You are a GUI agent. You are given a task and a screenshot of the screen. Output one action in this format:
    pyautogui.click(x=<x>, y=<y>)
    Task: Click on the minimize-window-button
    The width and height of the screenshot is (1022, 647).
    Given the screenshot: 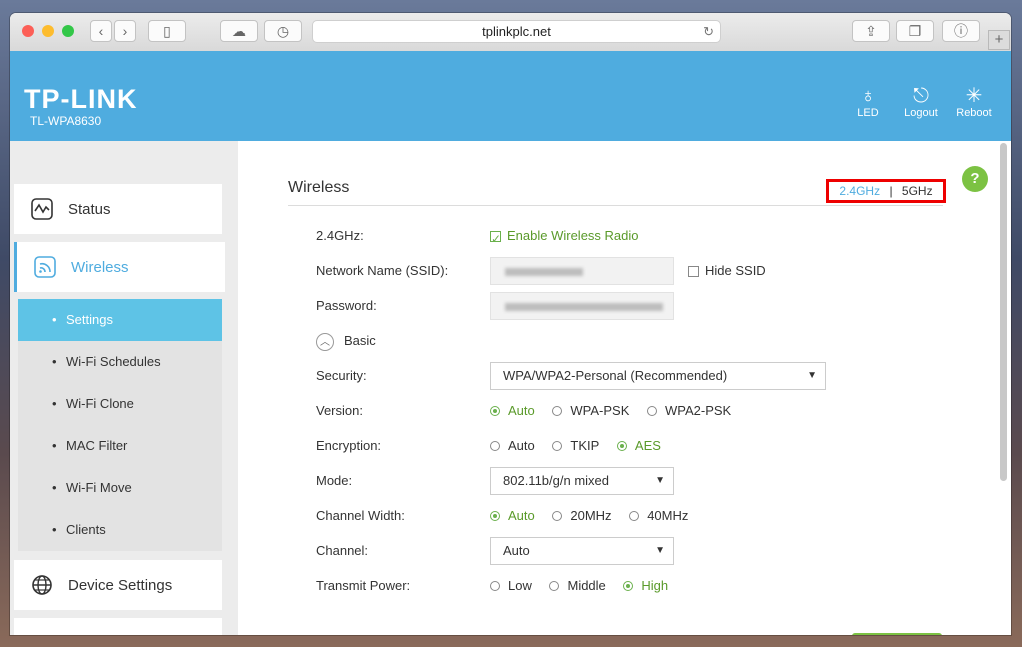 What is the action you would take?
    pyautogui.click(x=48, y=31)
    